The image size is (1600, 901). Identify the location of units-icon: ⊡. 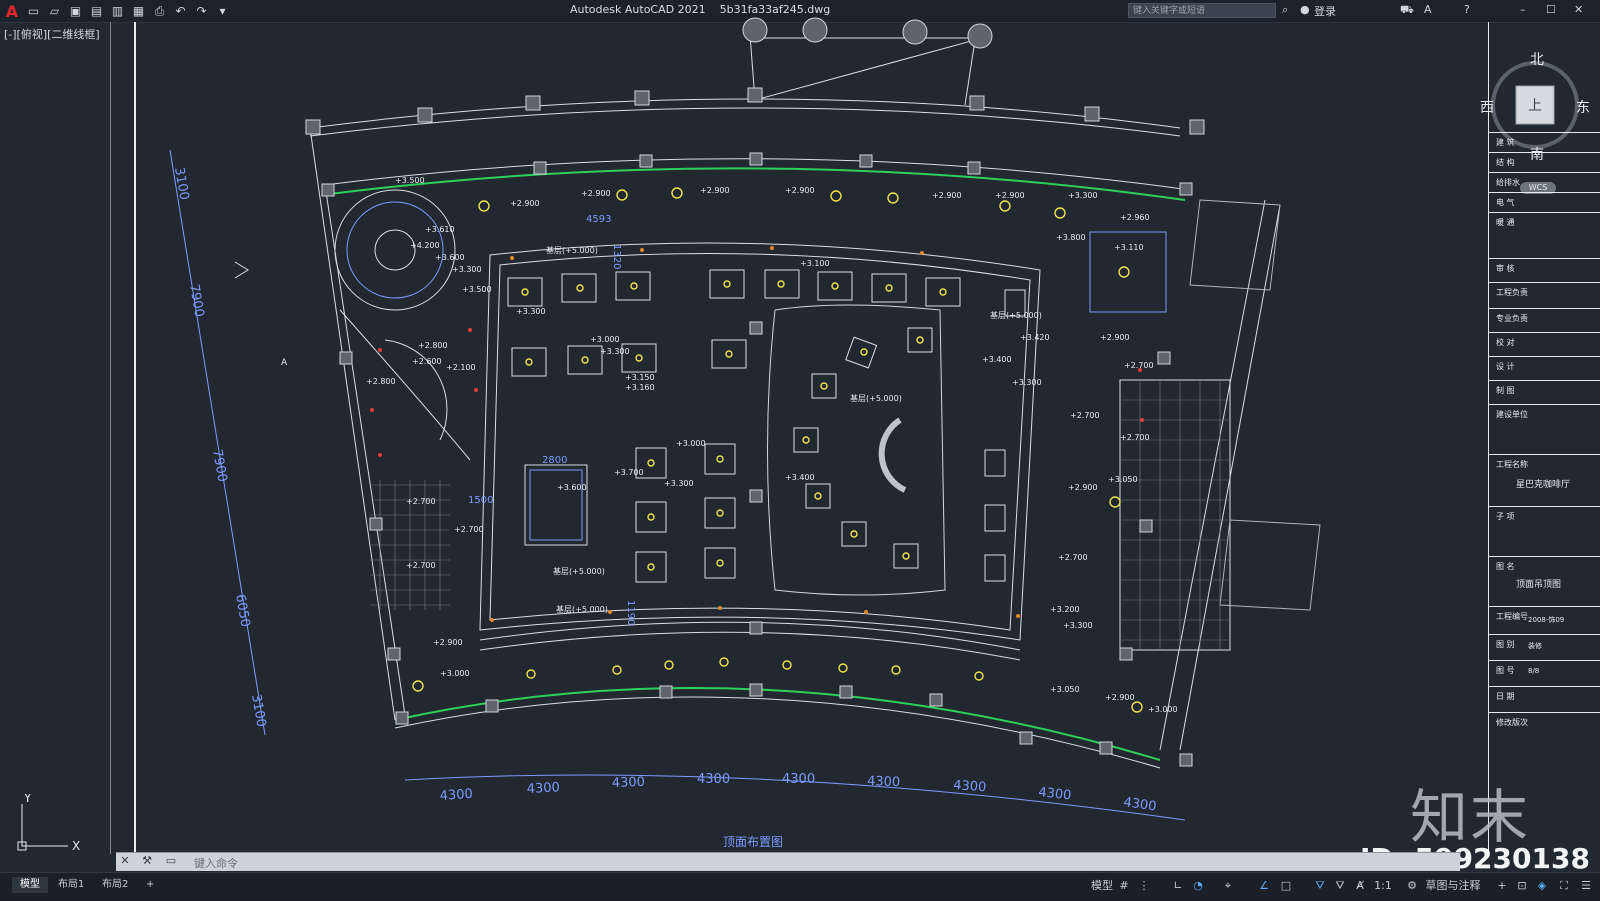
(1522, 886).